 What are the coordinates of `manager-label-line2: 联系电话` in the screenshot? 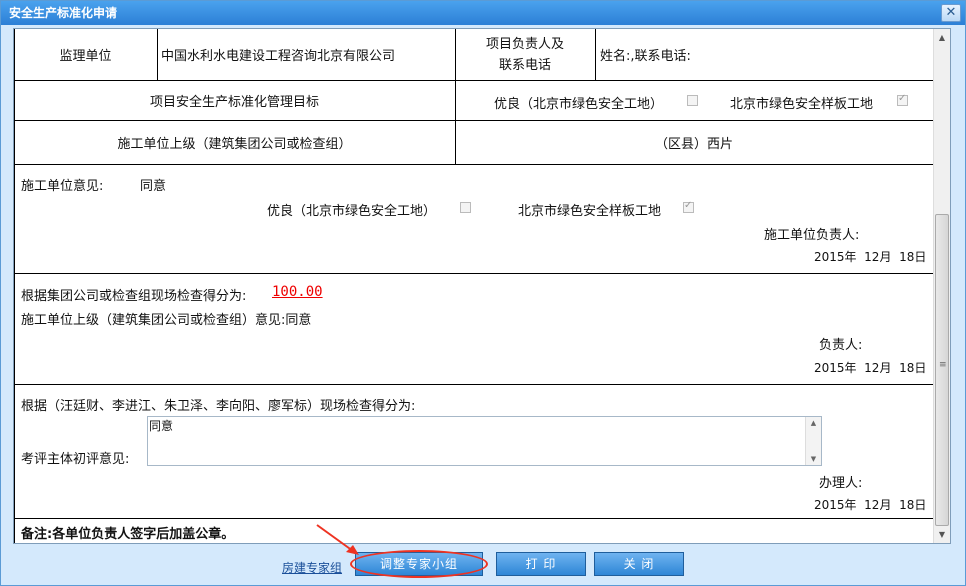 It's located at (524, 65).